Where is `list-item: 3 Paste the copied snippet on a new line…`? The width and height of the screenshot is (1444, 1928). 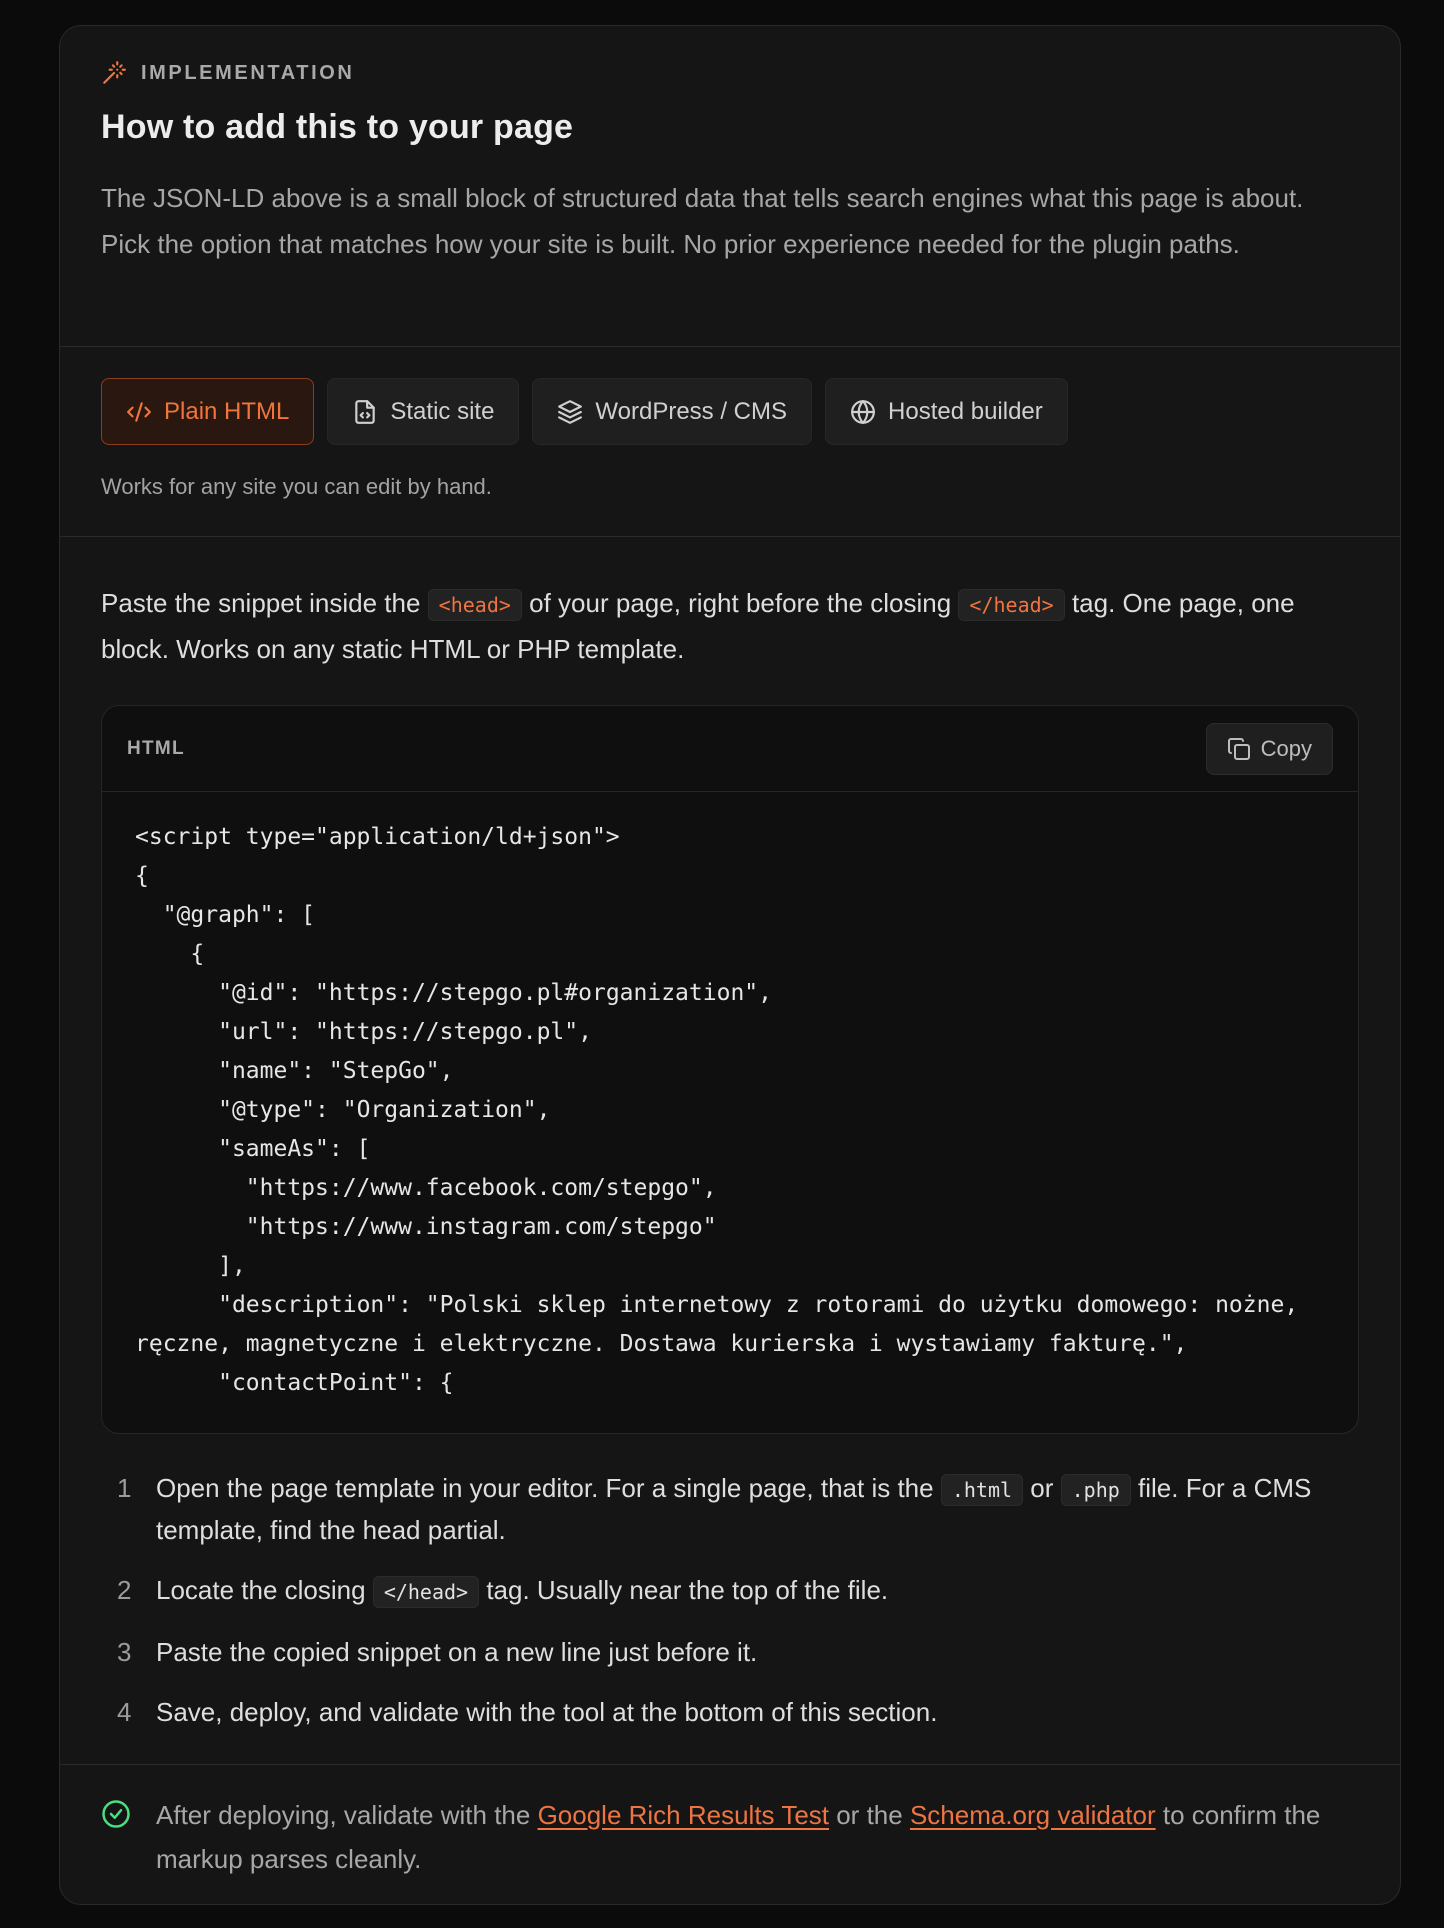
list-item: 3 Paste the copied snippet on a new line… is located at coordinates (730, 1652).